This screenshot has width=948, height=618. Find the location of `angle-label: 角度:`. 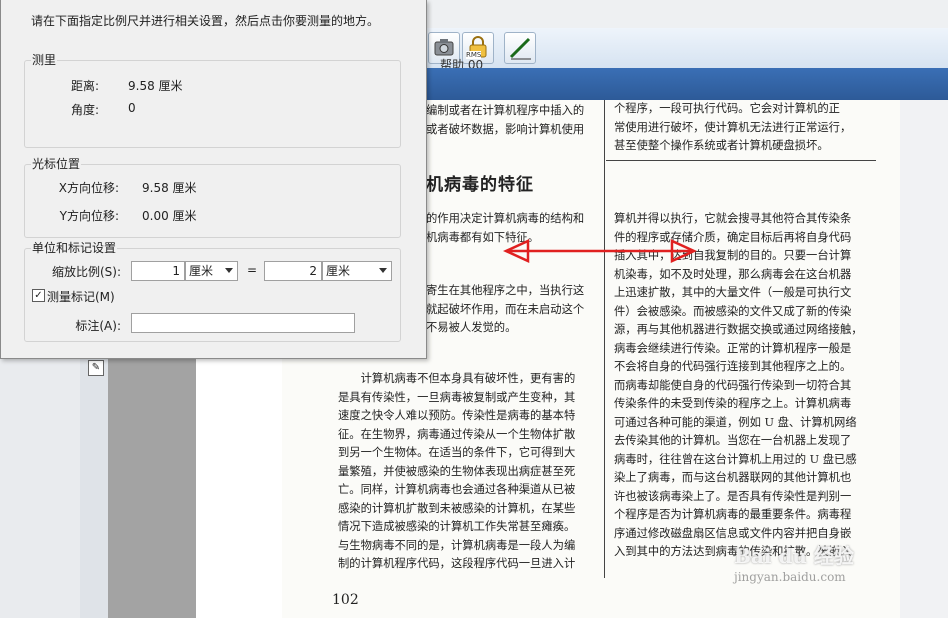

angle-label: 角度: is located at coordinates (84, 110).